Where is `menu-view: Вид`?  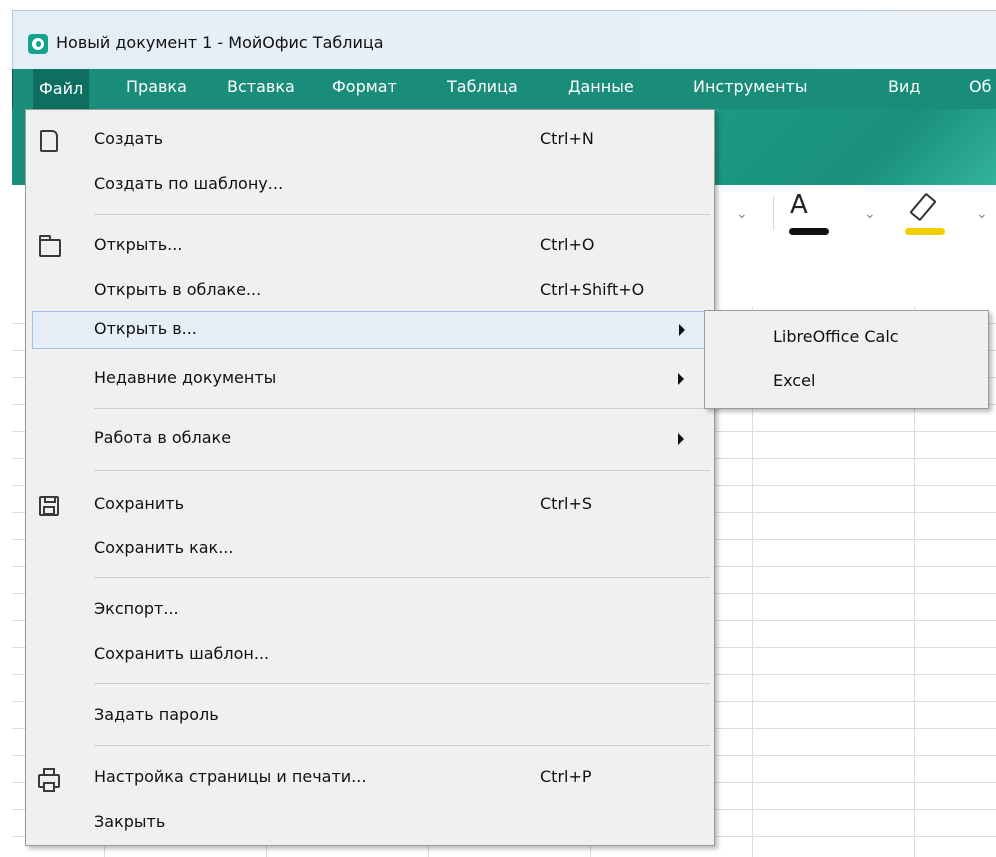 menu-view: Вид is located at coordinates (904, 86).